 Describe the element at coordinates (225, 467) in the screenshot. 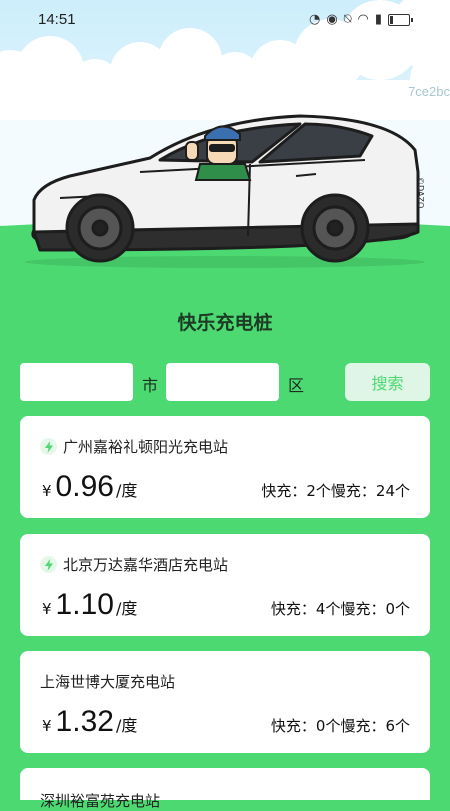

I see `station-card: 广州嘉裕礼顿阳光充电站 ¥ 0.96 /度 快充：2个慢充：24个` at that location.